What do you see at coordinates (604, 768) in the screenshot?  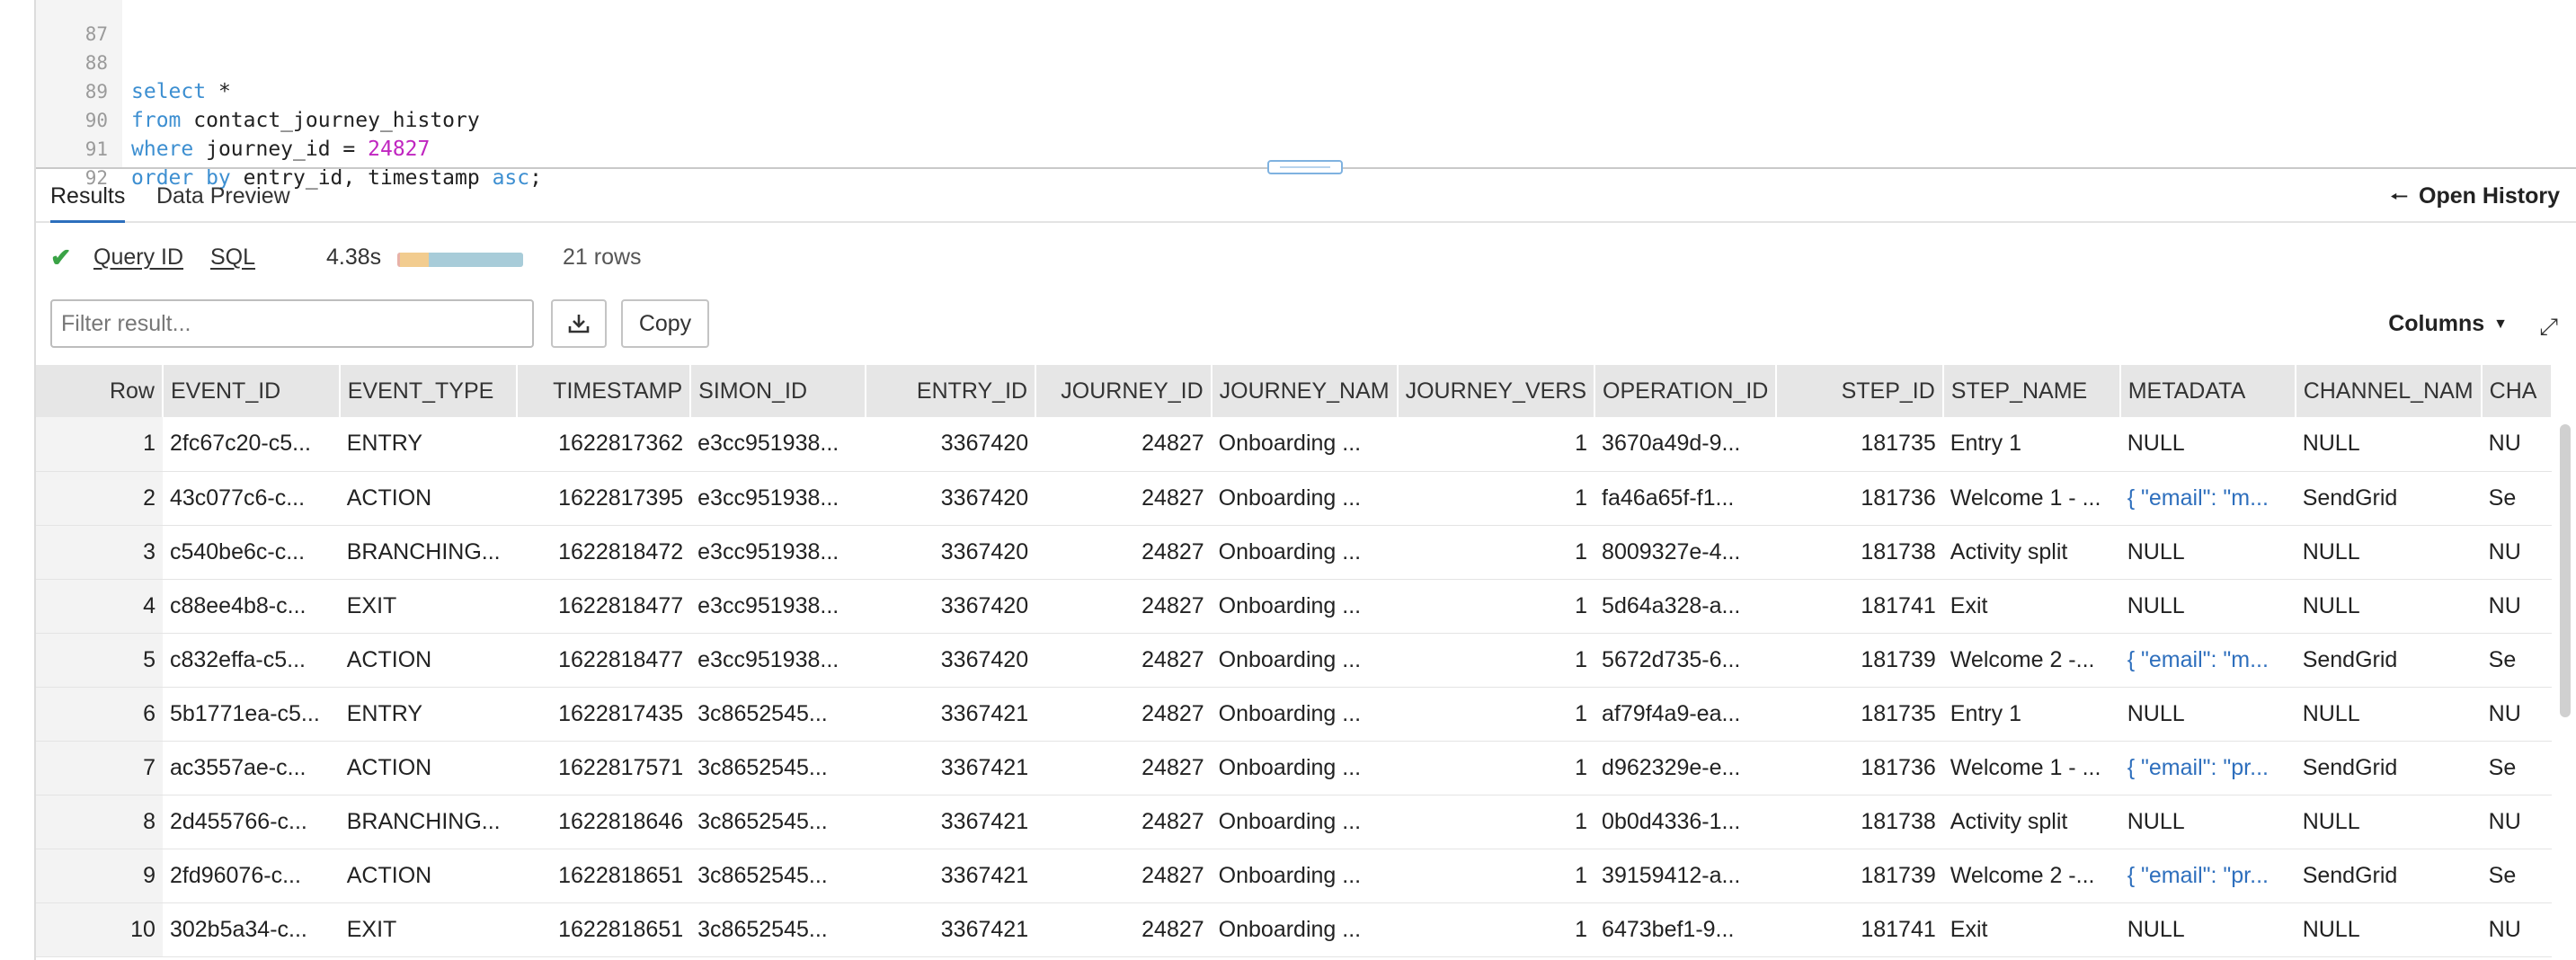 I see `table-cell: 1622817571` at bounding box center [604, 768].